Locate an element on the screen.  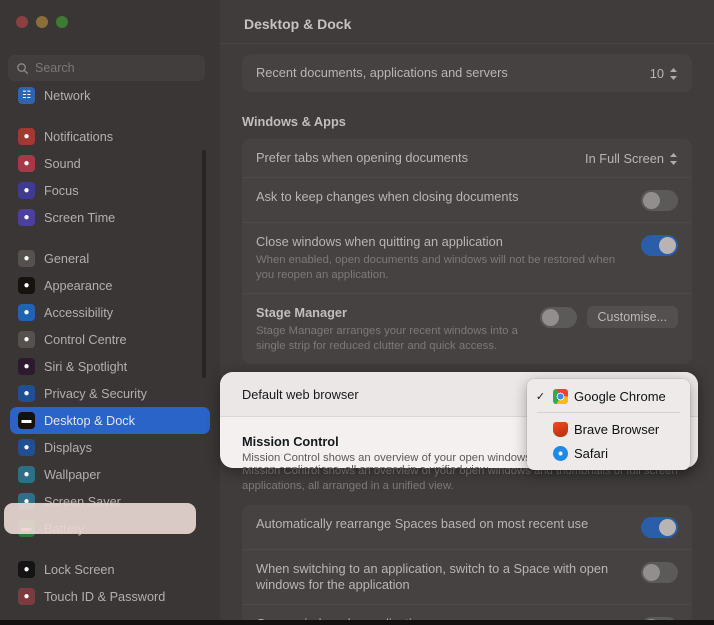
sidebar-item-wallpaper: ● Wallpaper is located at coordinates (110, 474).